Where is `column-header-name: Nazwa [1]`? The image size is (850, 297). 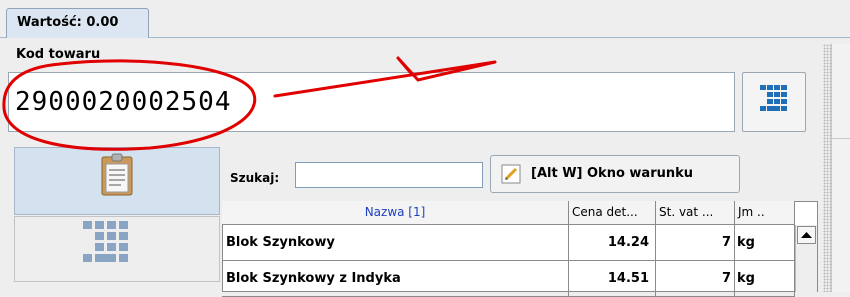 column-header-name: Nazwa [1] is located at coordinates (395, 213).